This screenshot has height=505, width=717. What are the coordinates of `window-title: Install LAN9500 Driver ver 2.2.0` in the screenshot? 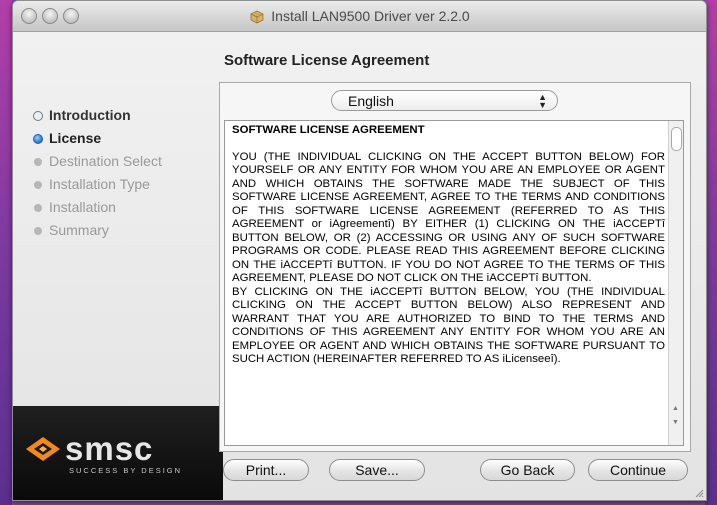 It's located at (370, 16).